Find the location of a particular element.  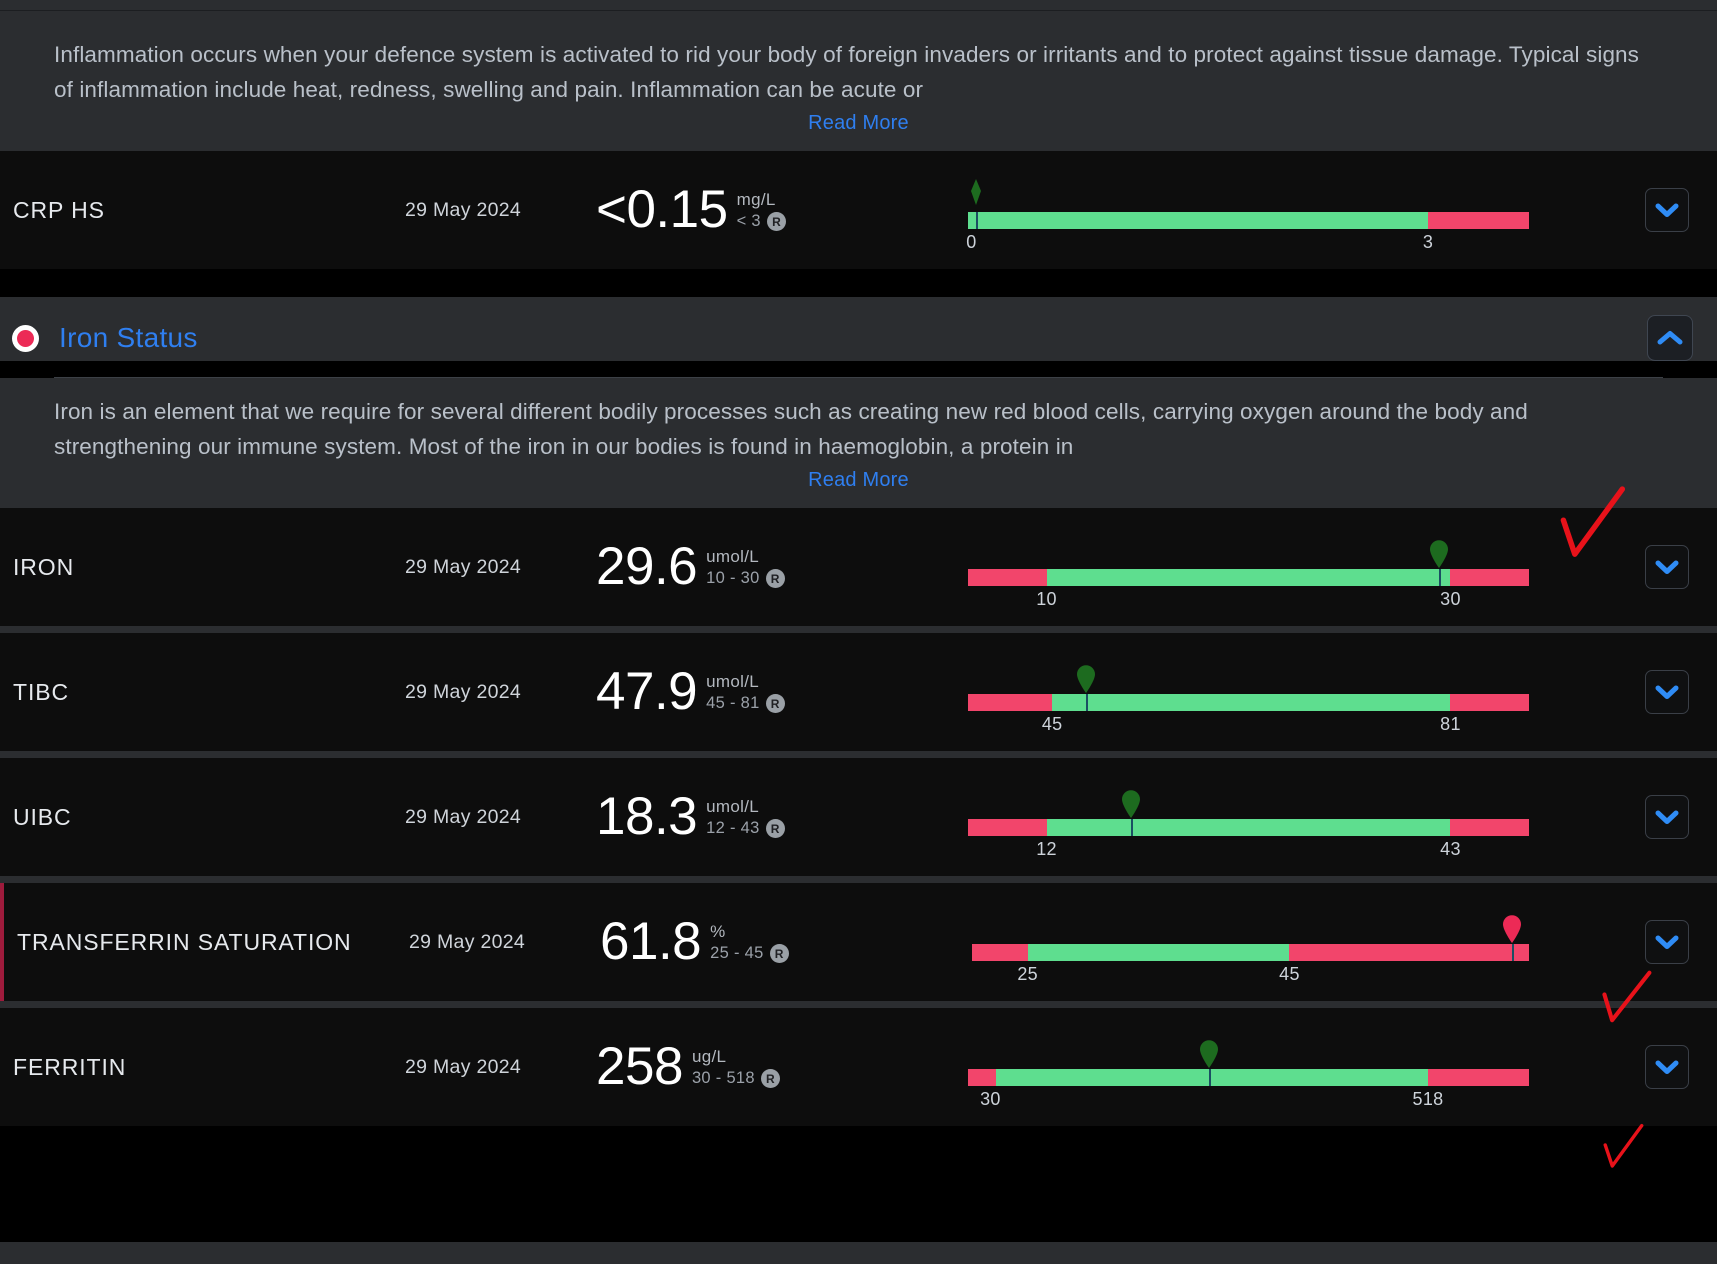

range-gauge-cell: 12 43 is located at coordinates (1248, 817).